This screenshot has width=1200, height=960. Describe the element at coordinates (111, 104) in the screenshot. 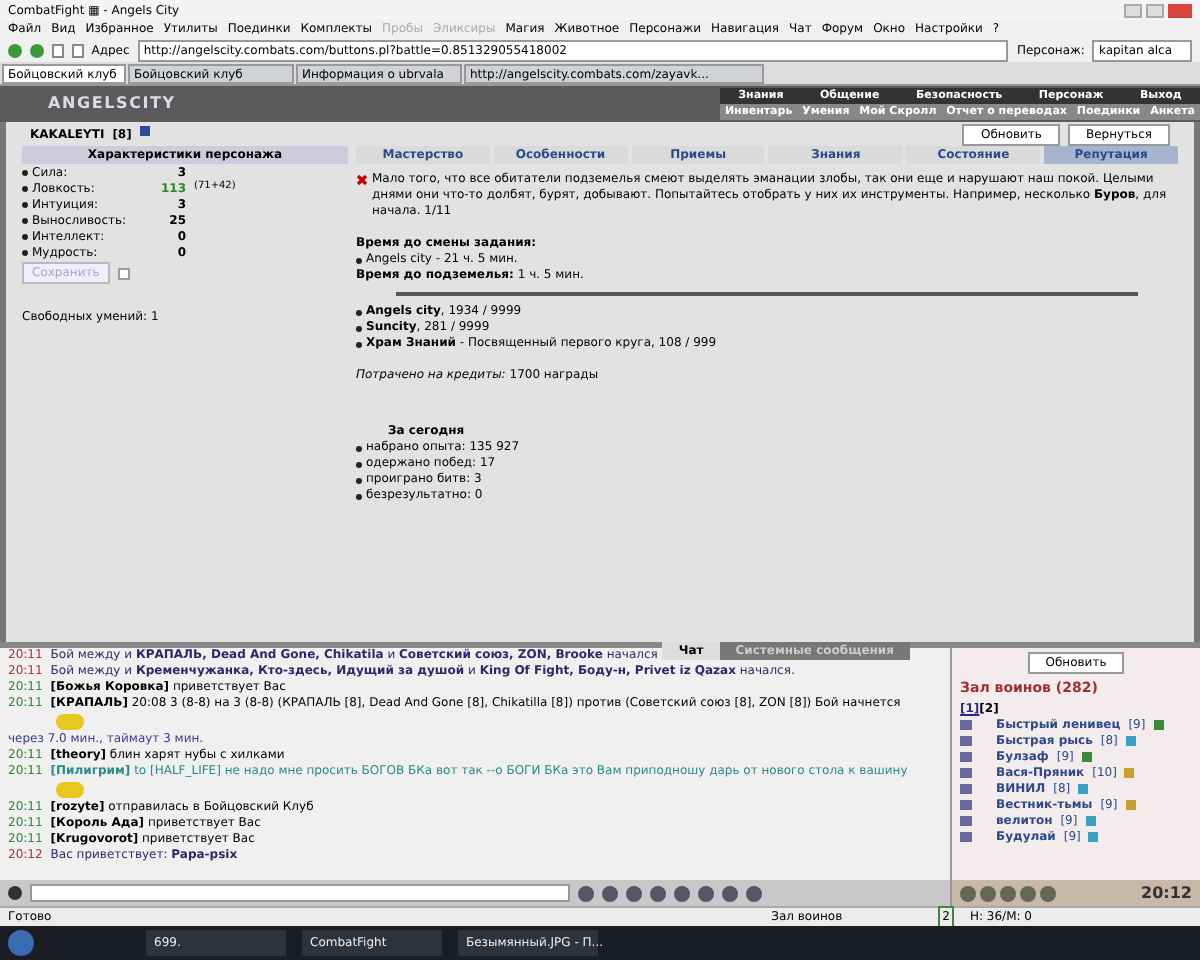

I see `game-logo: ANGELSCITY` at that location.